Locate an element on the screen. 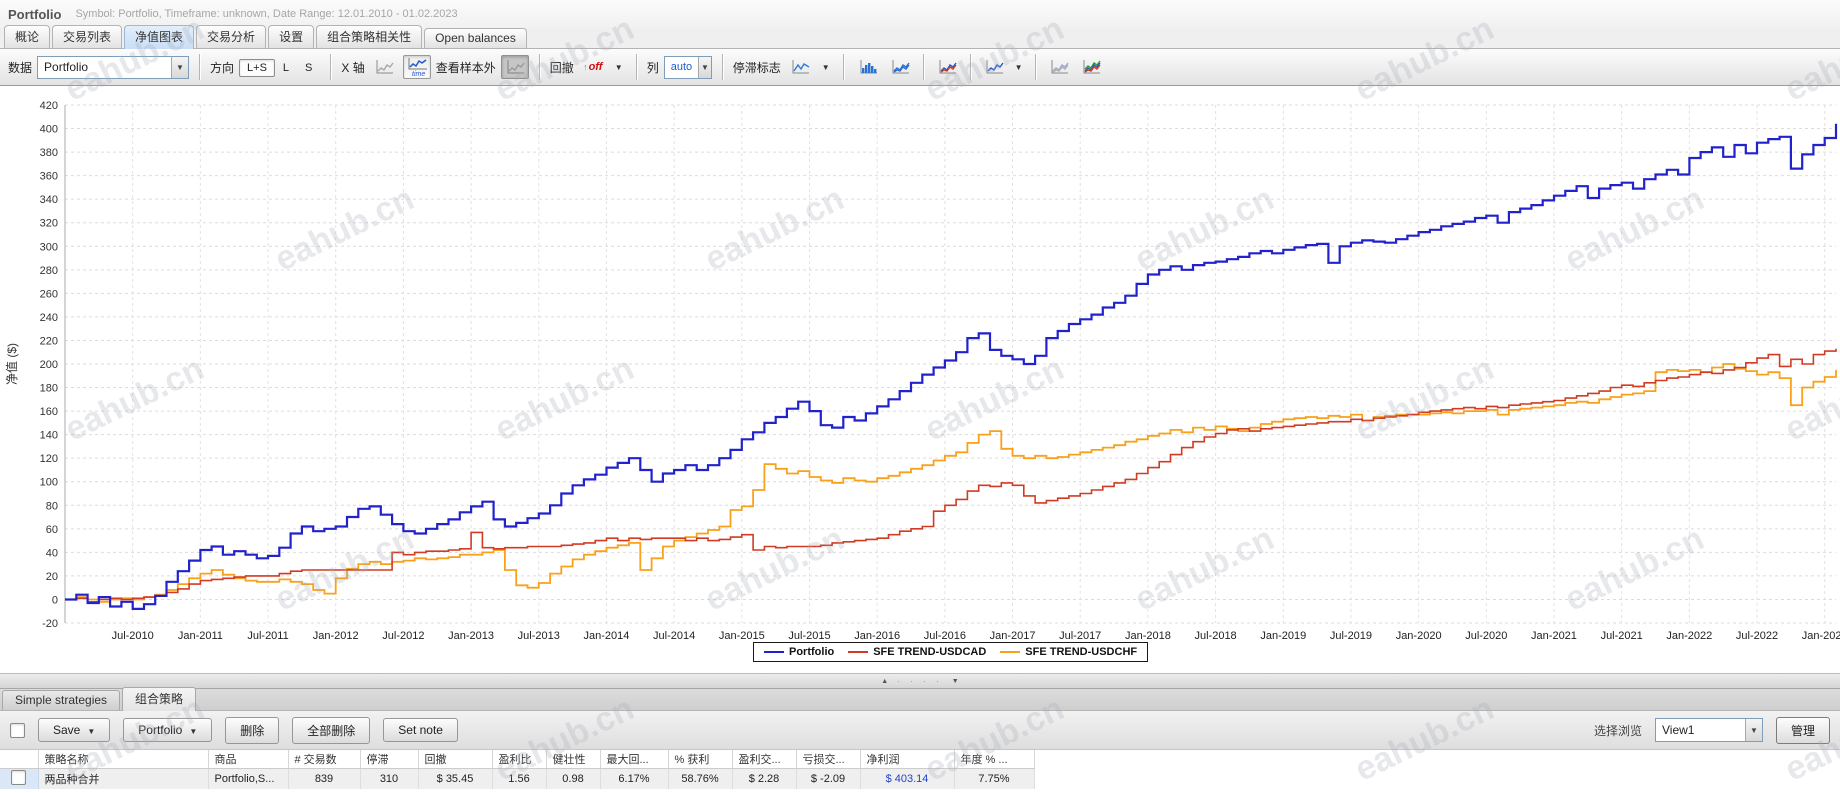 The image size is (1840, 793). stagnation-mark-icon is located at coordinates (800, 67).